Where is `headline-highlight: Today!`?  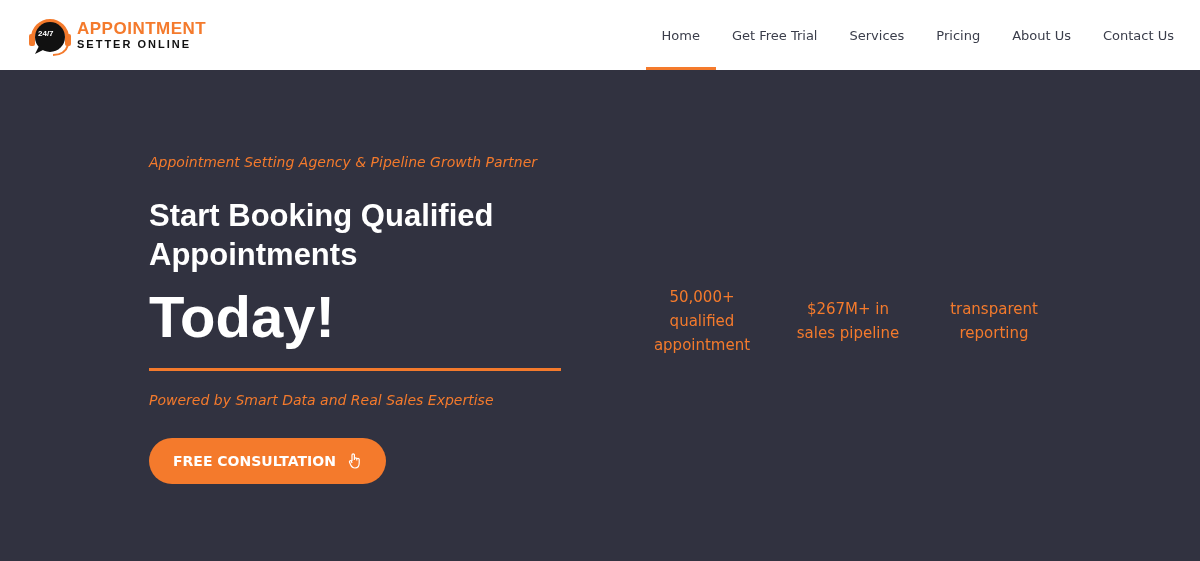 headline-highlight: Today! is located at coordinates (242, 316).